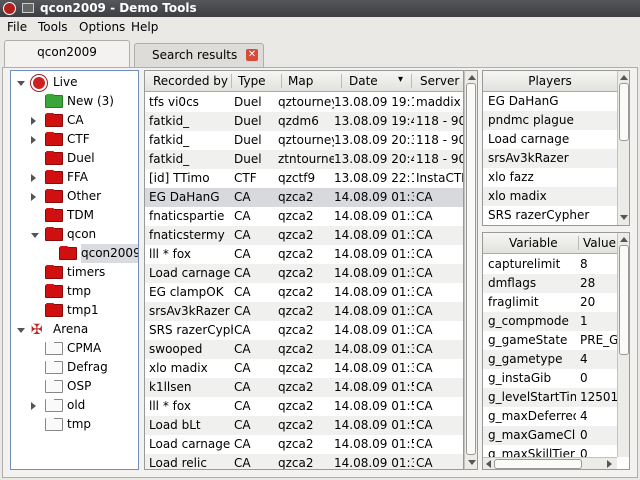 This screenshot has width=640, height=480. Describe the element at coordinates (304, 197) in the screenshot. I see `table-row: EG DaHanGCAqzca214.08.09 01:37CA` at that location.